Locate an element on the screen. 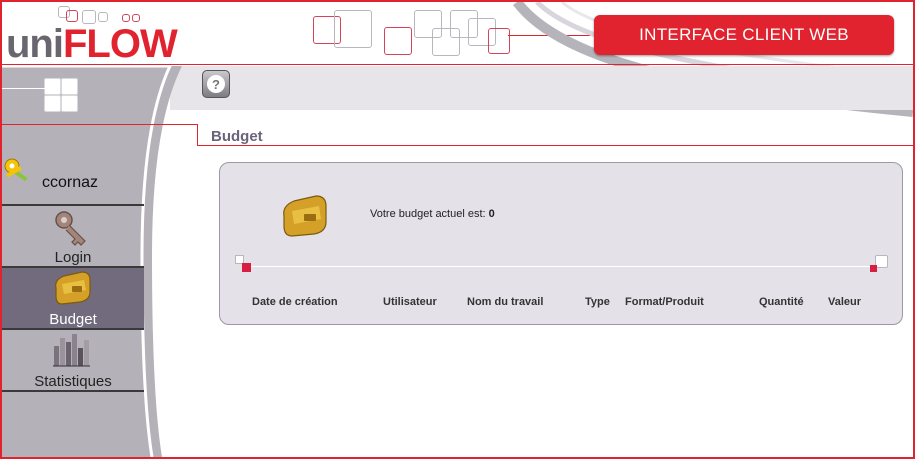 Image resolution: width=915 pixels, height=459 pixels. panel-divider is located at coordinates (562, 266).